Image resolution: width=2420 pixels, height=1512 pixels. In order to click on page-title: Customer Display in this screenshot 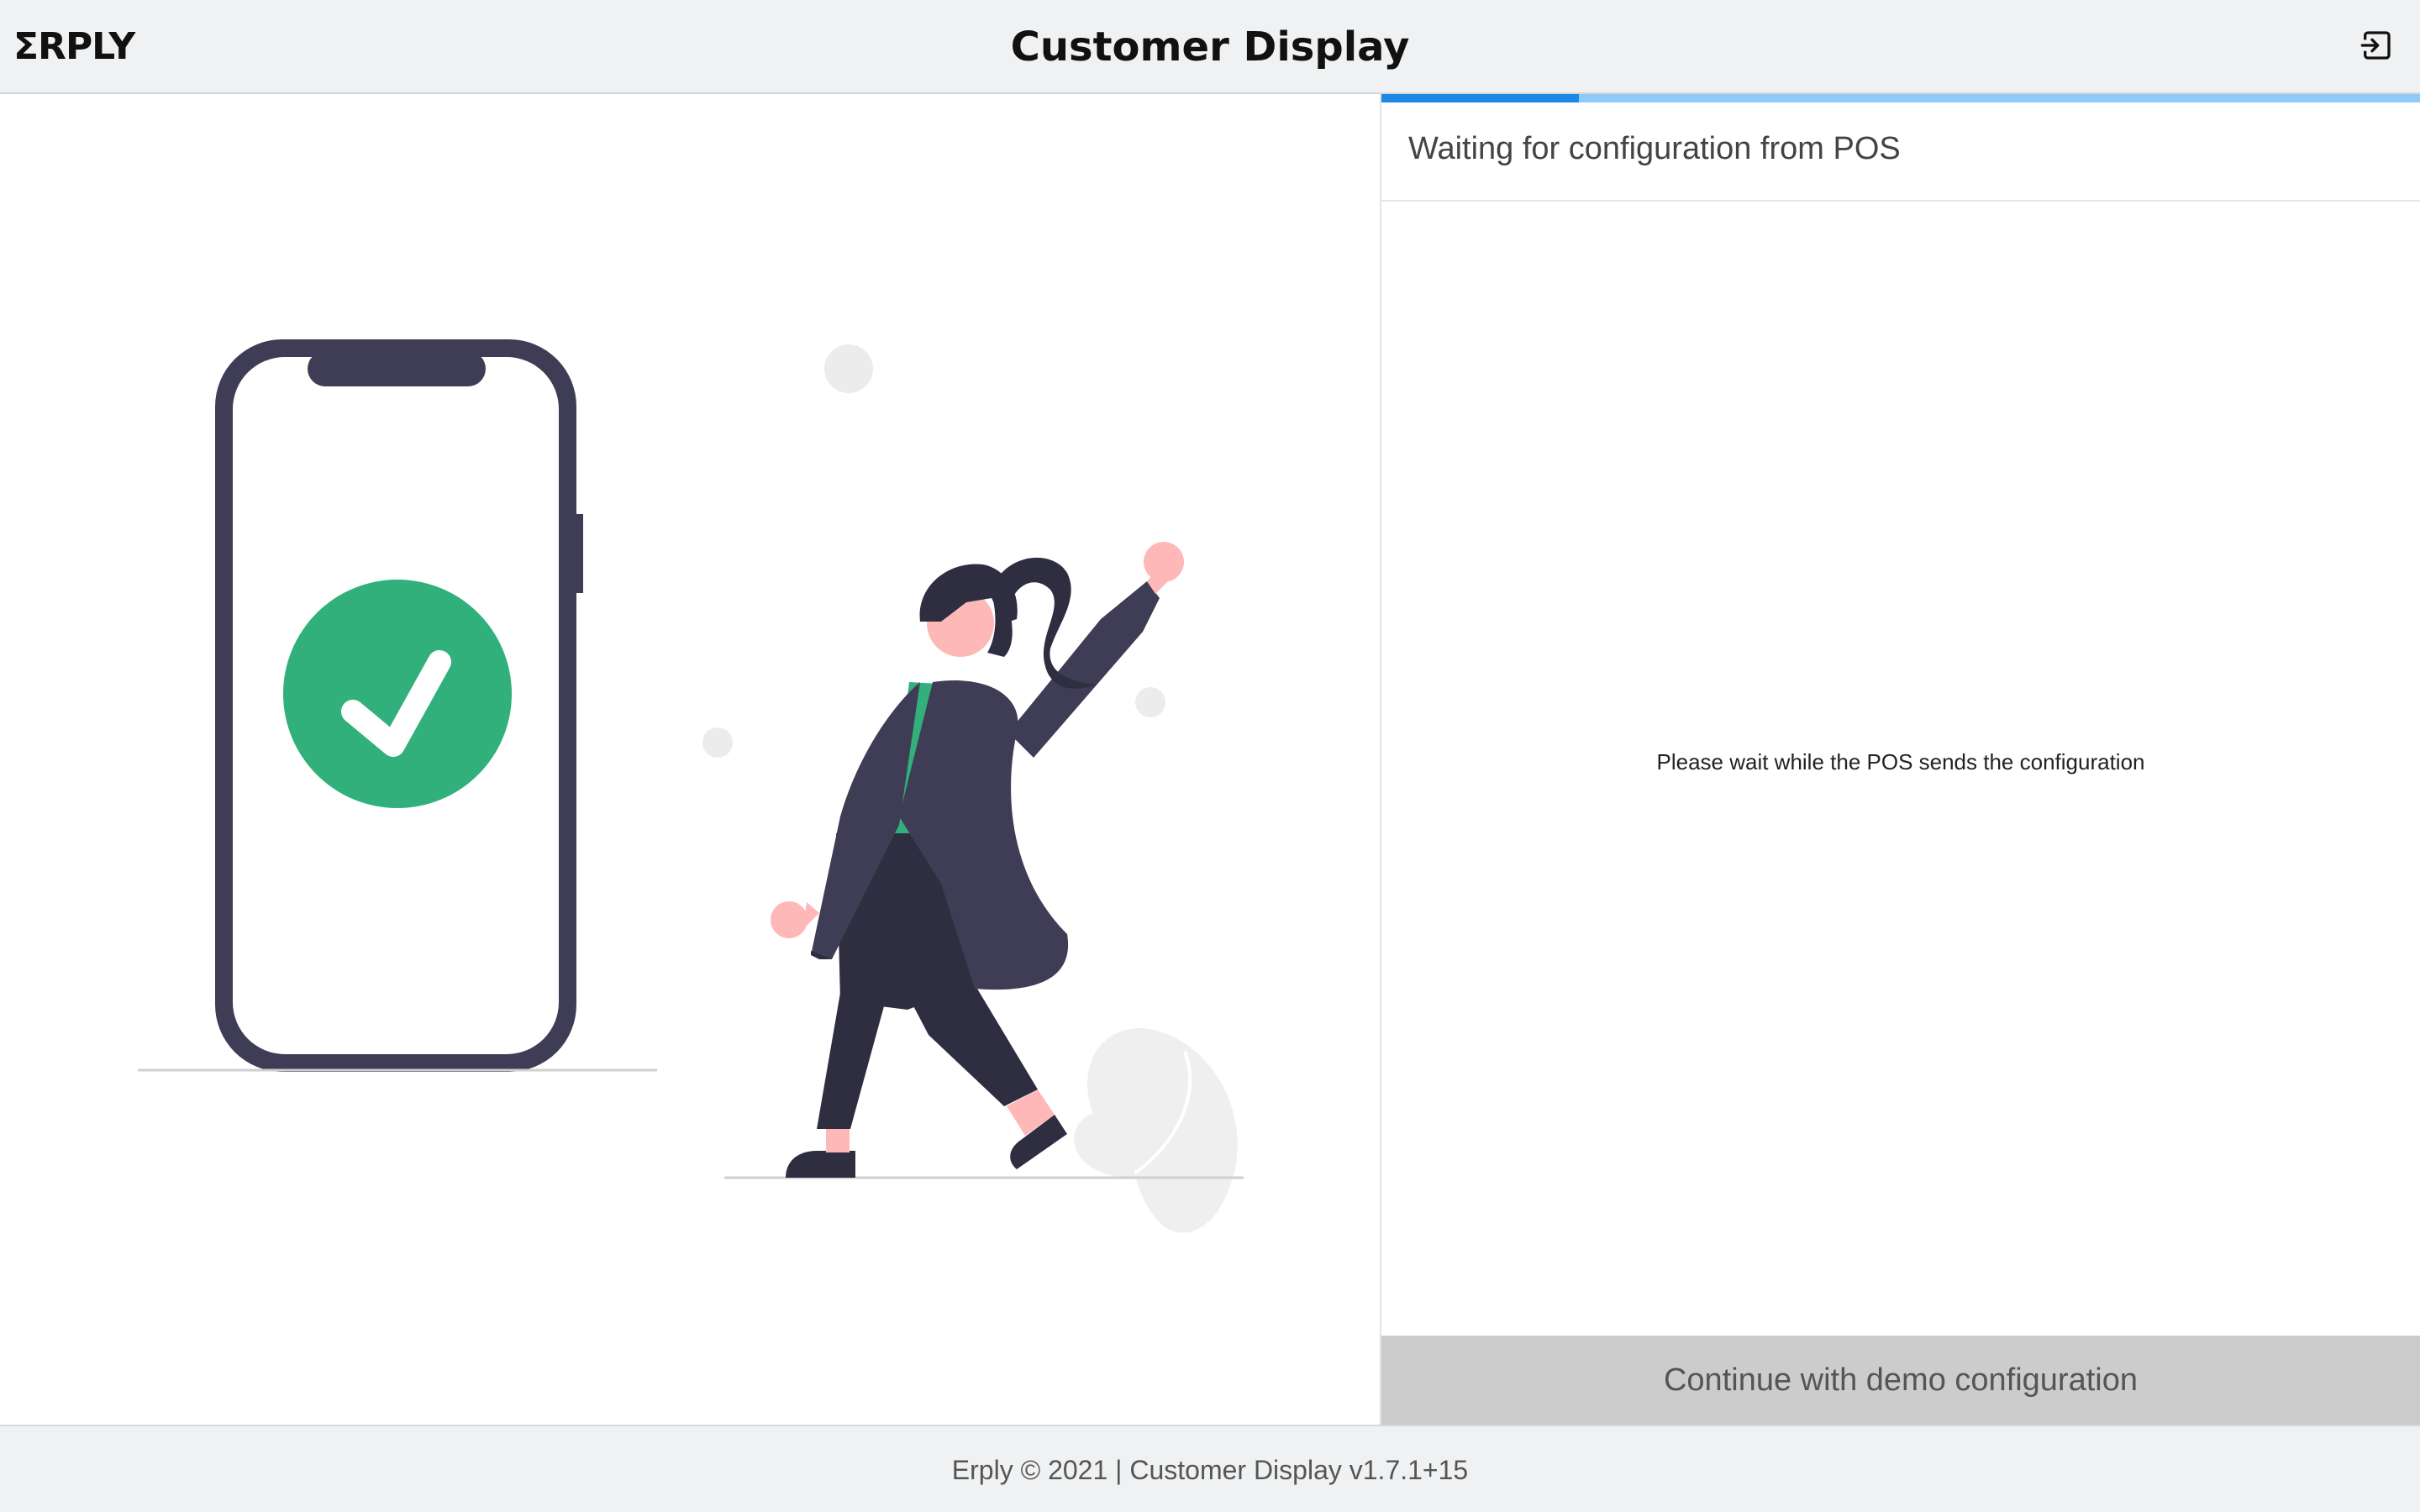, I will do `click(1210, 47)`.